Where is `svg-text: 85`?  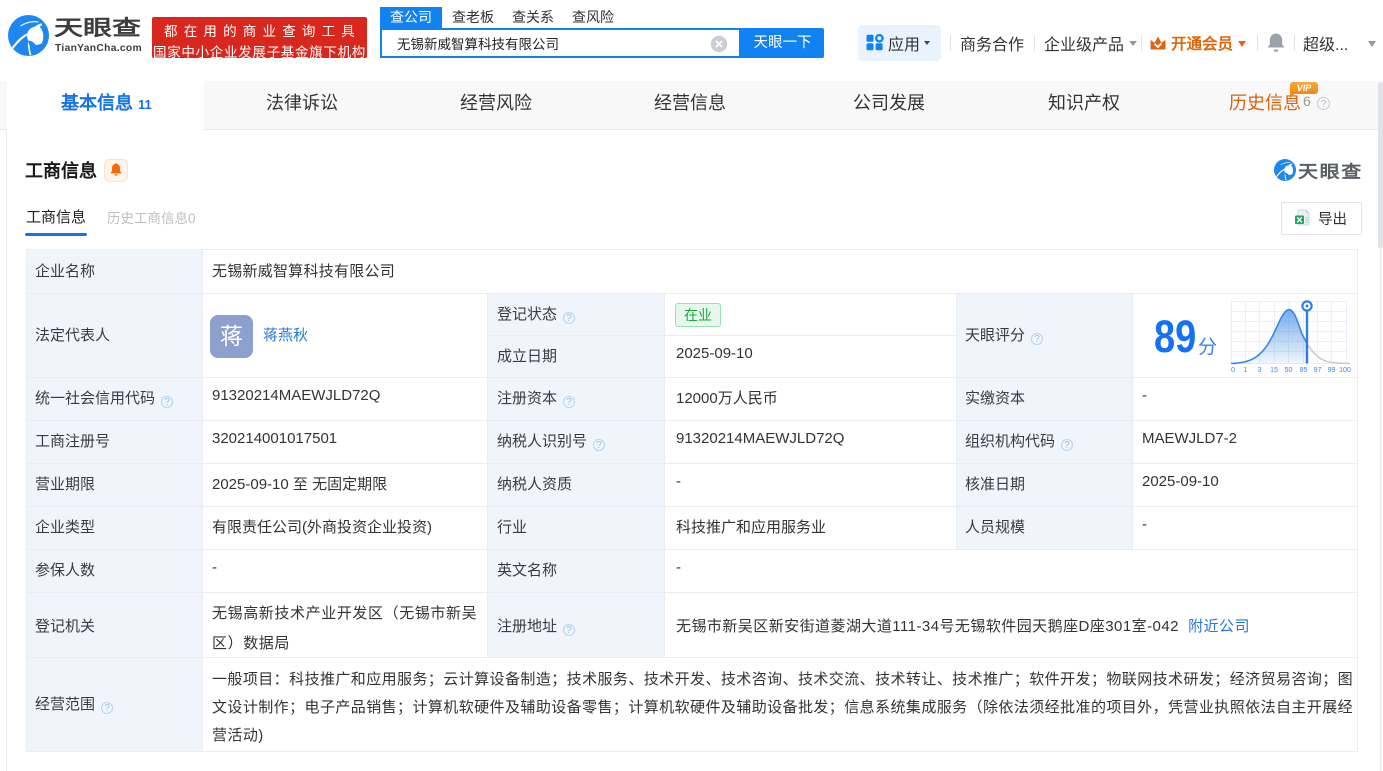 svg-text: 85 is located at coordinates (1304, 370).